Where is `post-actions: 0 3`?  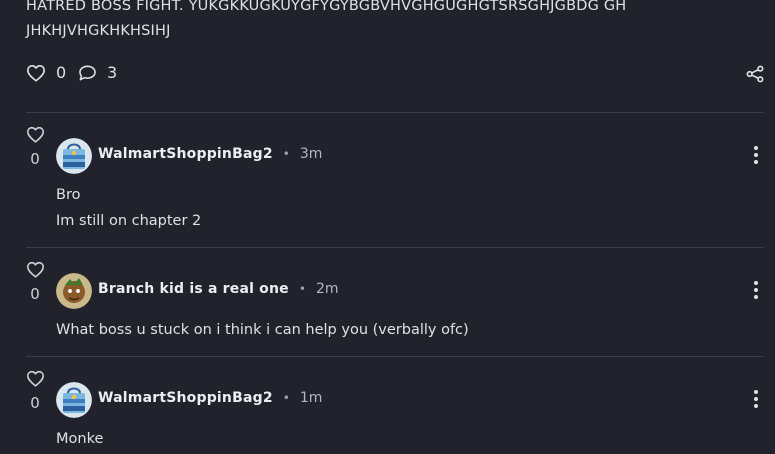 post-actions: 0 3 is located at coordinates (395, 75).